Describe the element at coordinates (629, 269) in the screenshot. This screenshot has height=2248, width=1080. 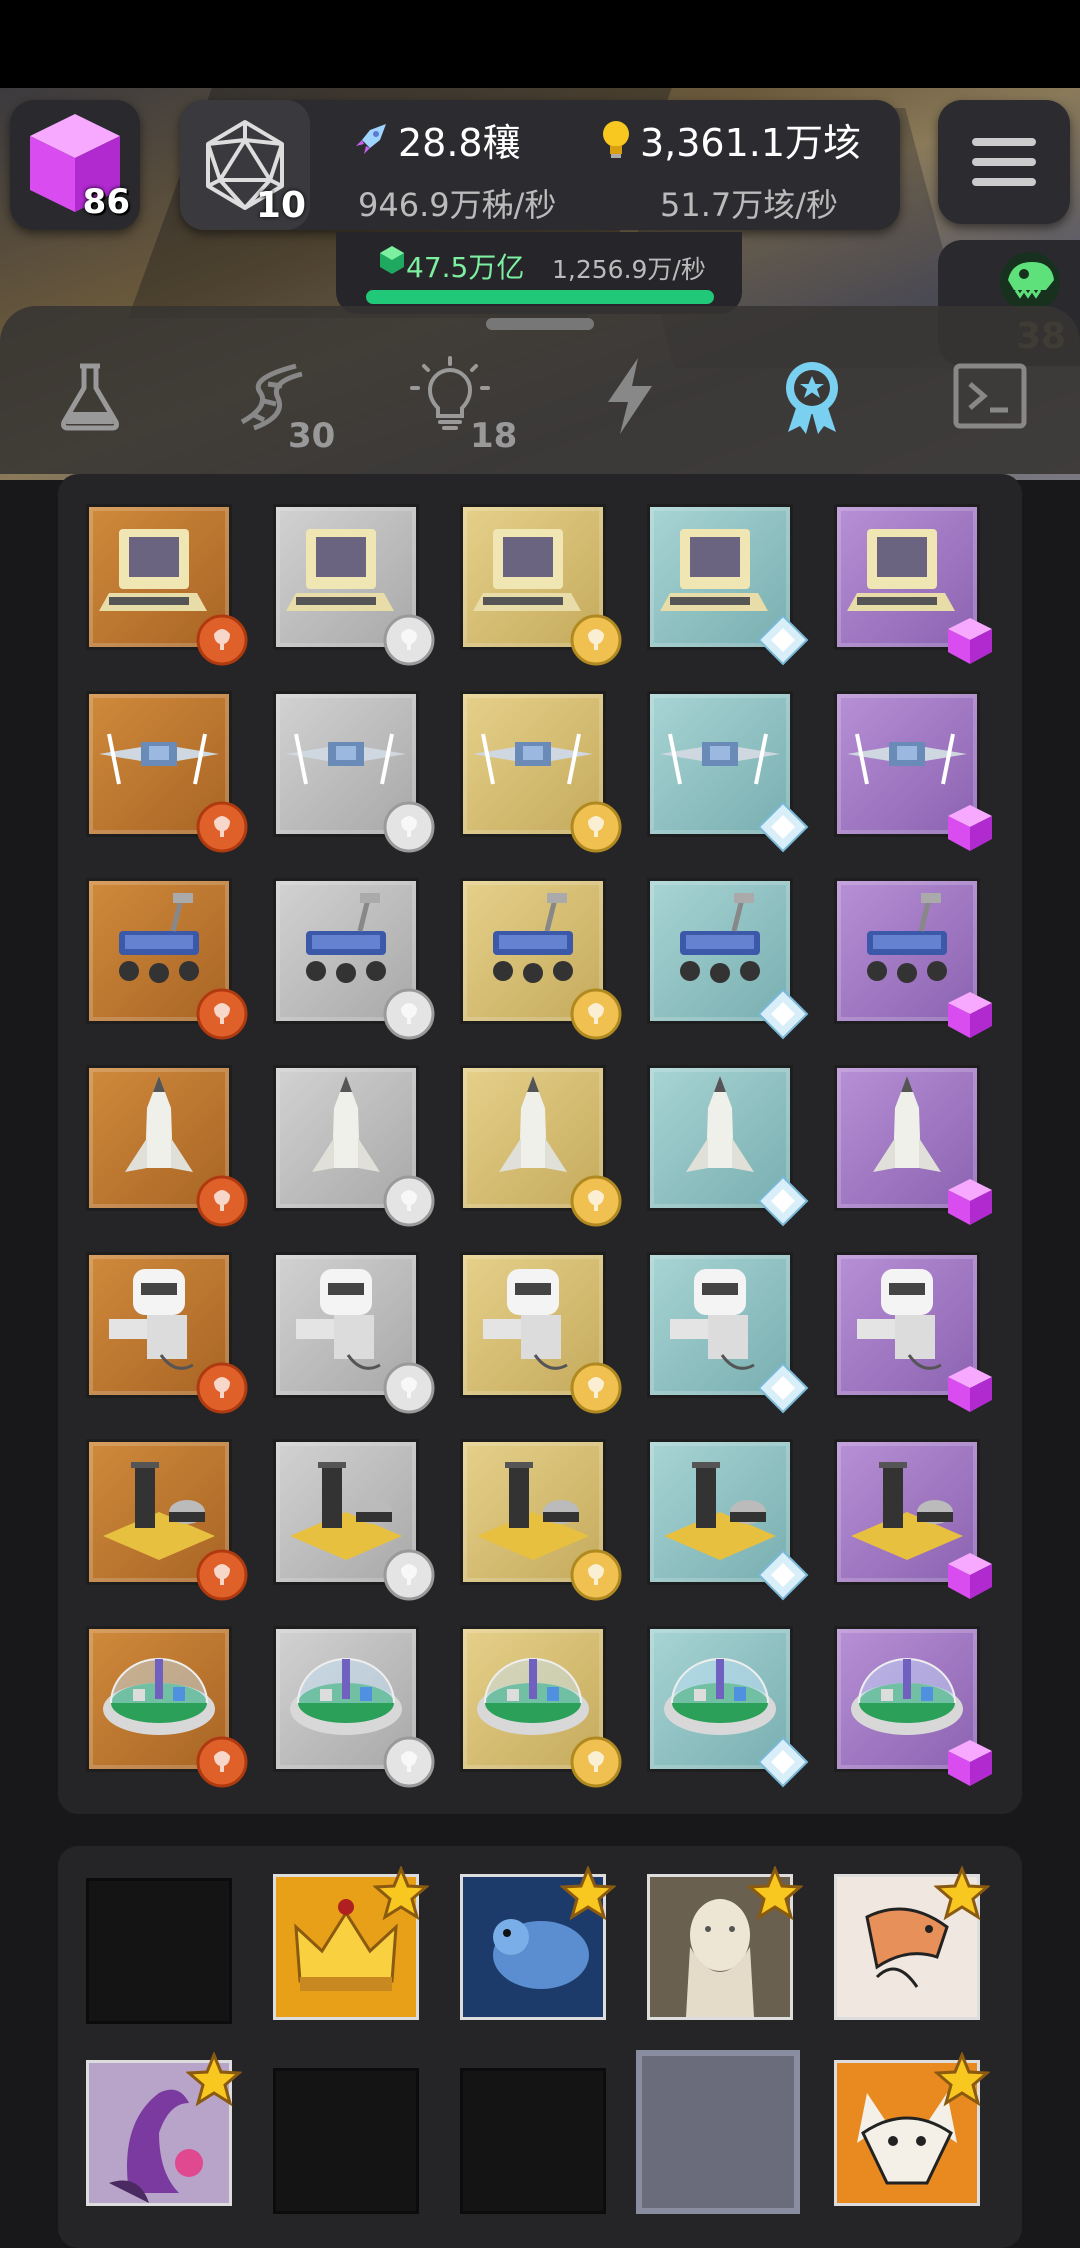
I see `gem-rate: 1,256.9万/秒` at that location.